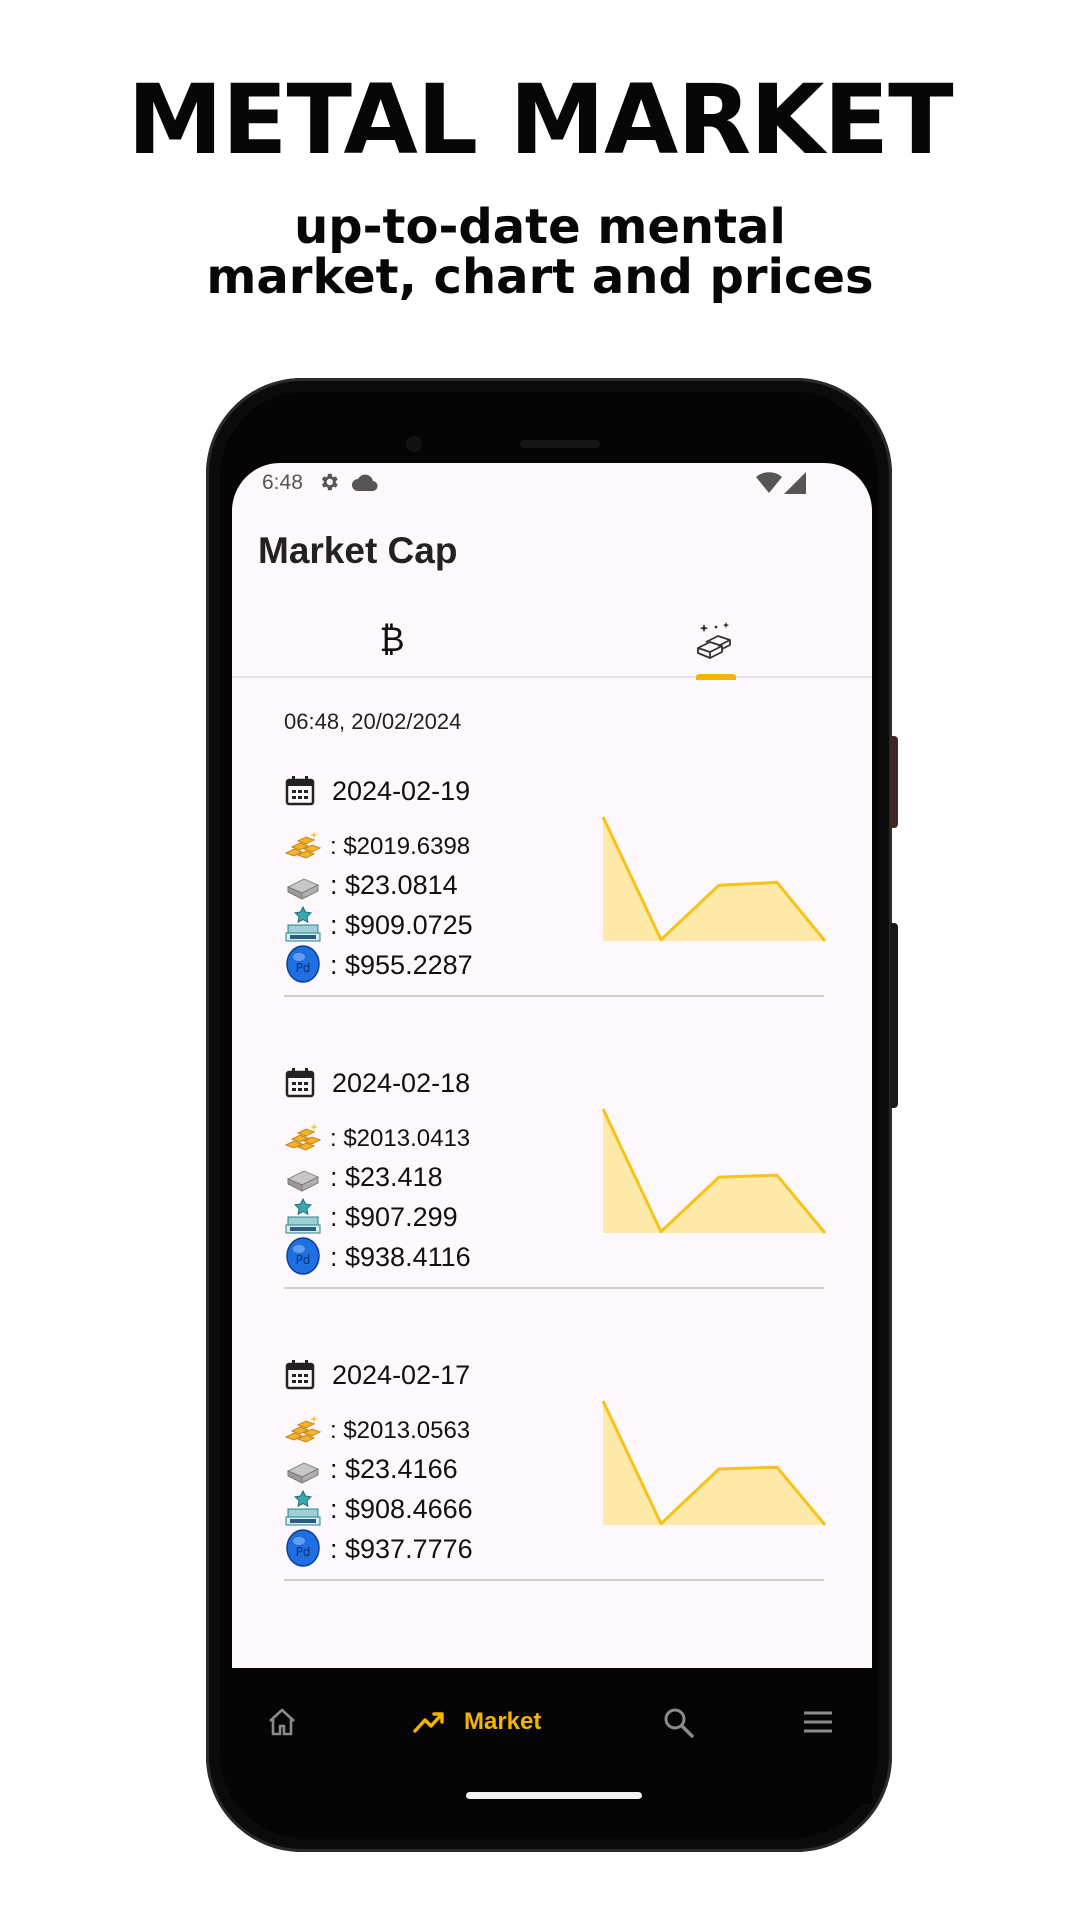 Image resolution: width=1080 pixels, height=1920 pixels. I want to click on bitcoin-icon: ₿, so click(392, 640).